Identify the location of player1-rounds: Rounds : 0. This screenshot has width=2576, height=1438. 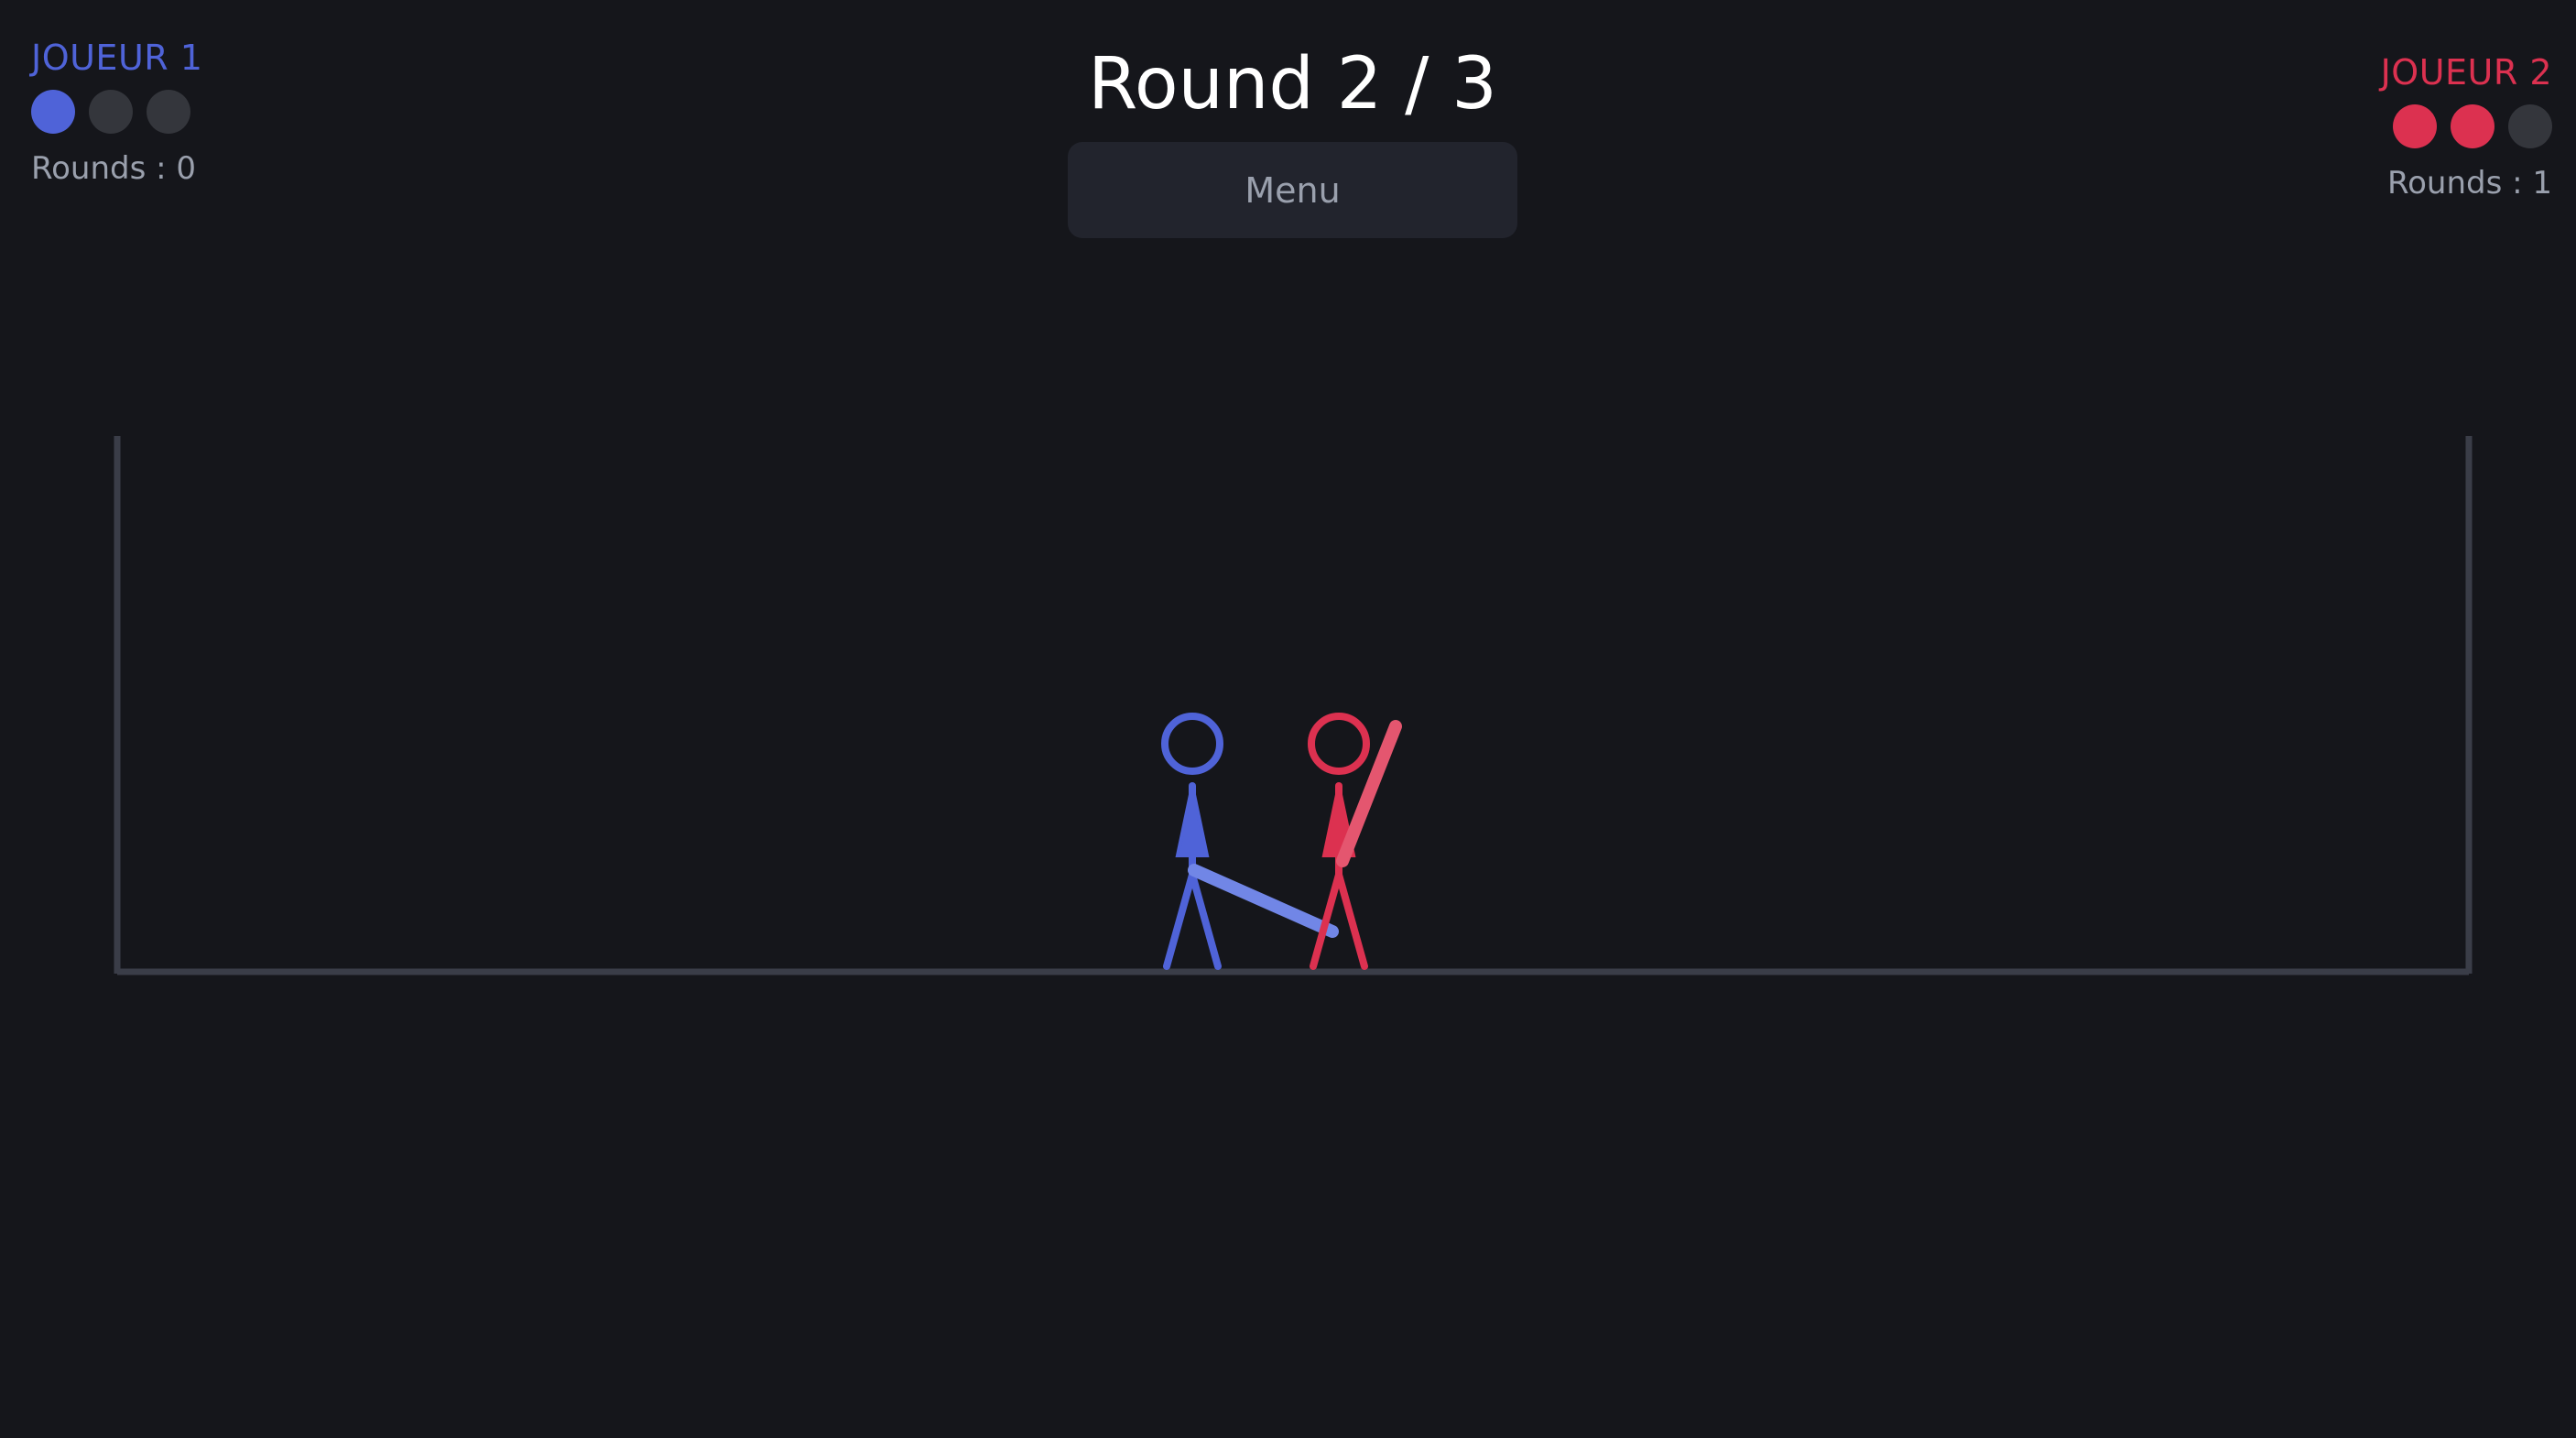
(113, 169).